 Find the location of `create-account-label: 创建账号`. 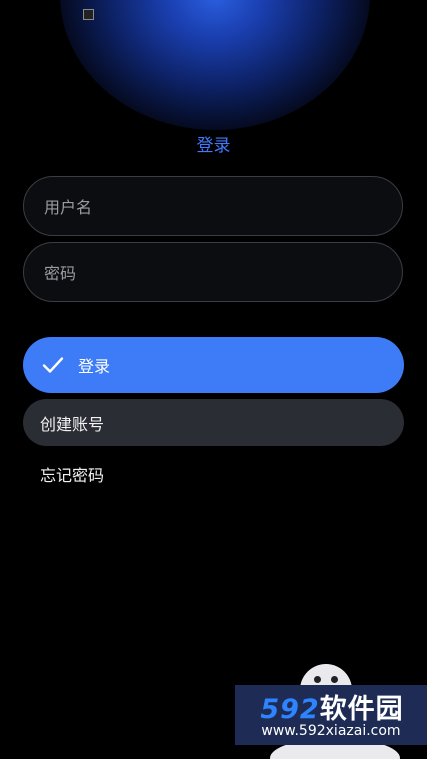

create-account-label: 创建账号 is located at coordinates (72, 424).